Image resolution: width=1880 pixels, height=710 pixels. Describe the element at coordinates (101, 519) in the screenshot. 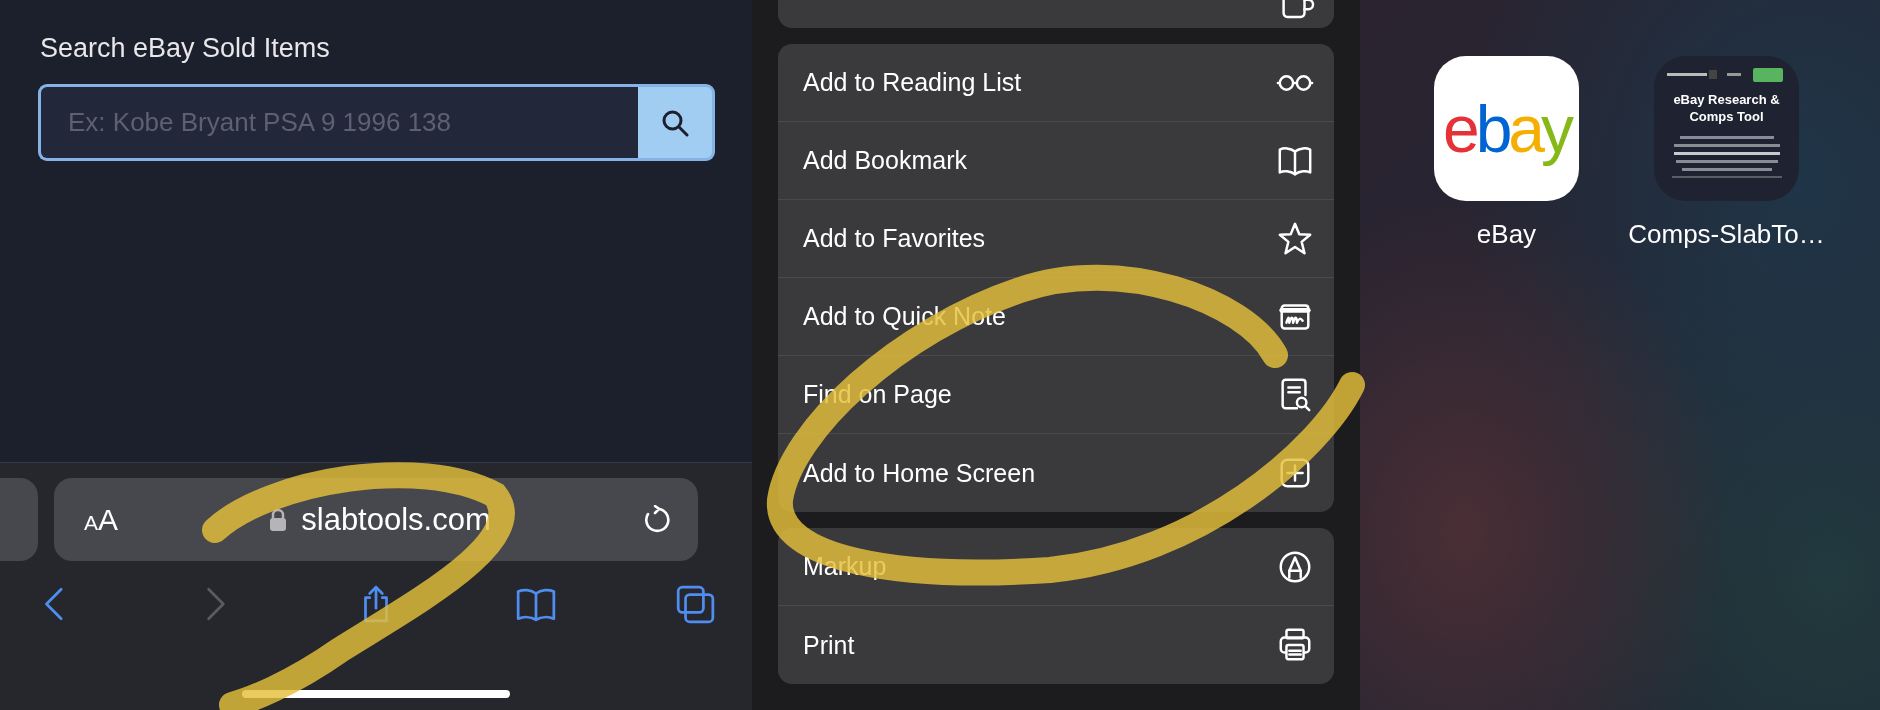

I see `text-size-button: AA` at that location.